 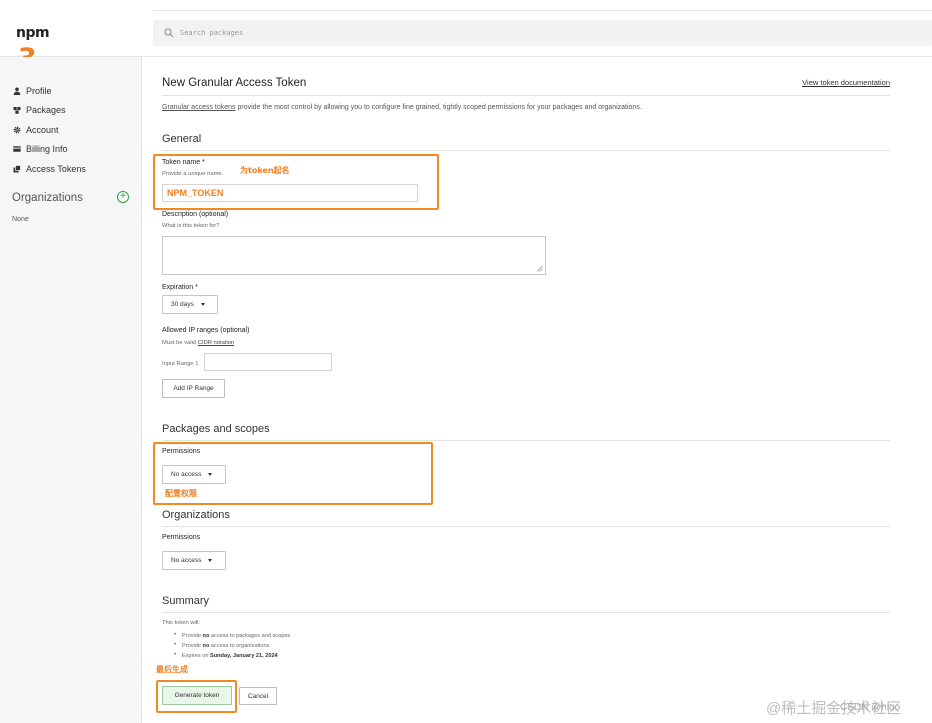 What do you see at coordinates (56, 168) in the screenshot?
I see `sidebar-item-label: Access Tokens` at bounding box center [56, 168].